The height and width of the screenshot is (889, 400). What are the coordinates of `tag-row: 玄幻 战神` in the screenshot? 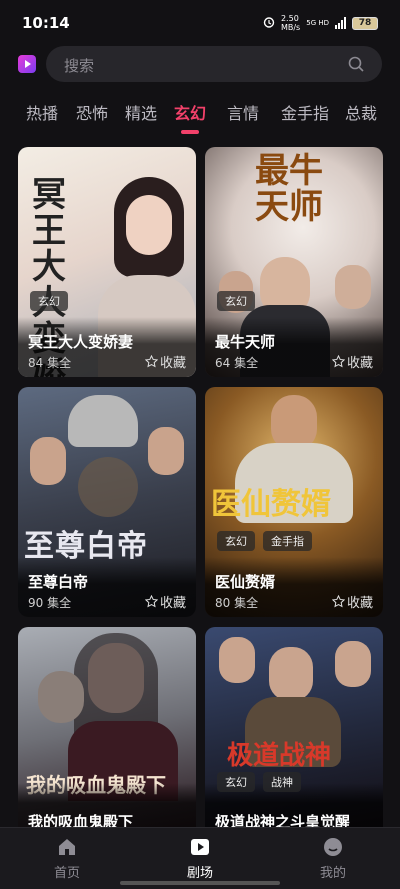 It's located at (259, 782).